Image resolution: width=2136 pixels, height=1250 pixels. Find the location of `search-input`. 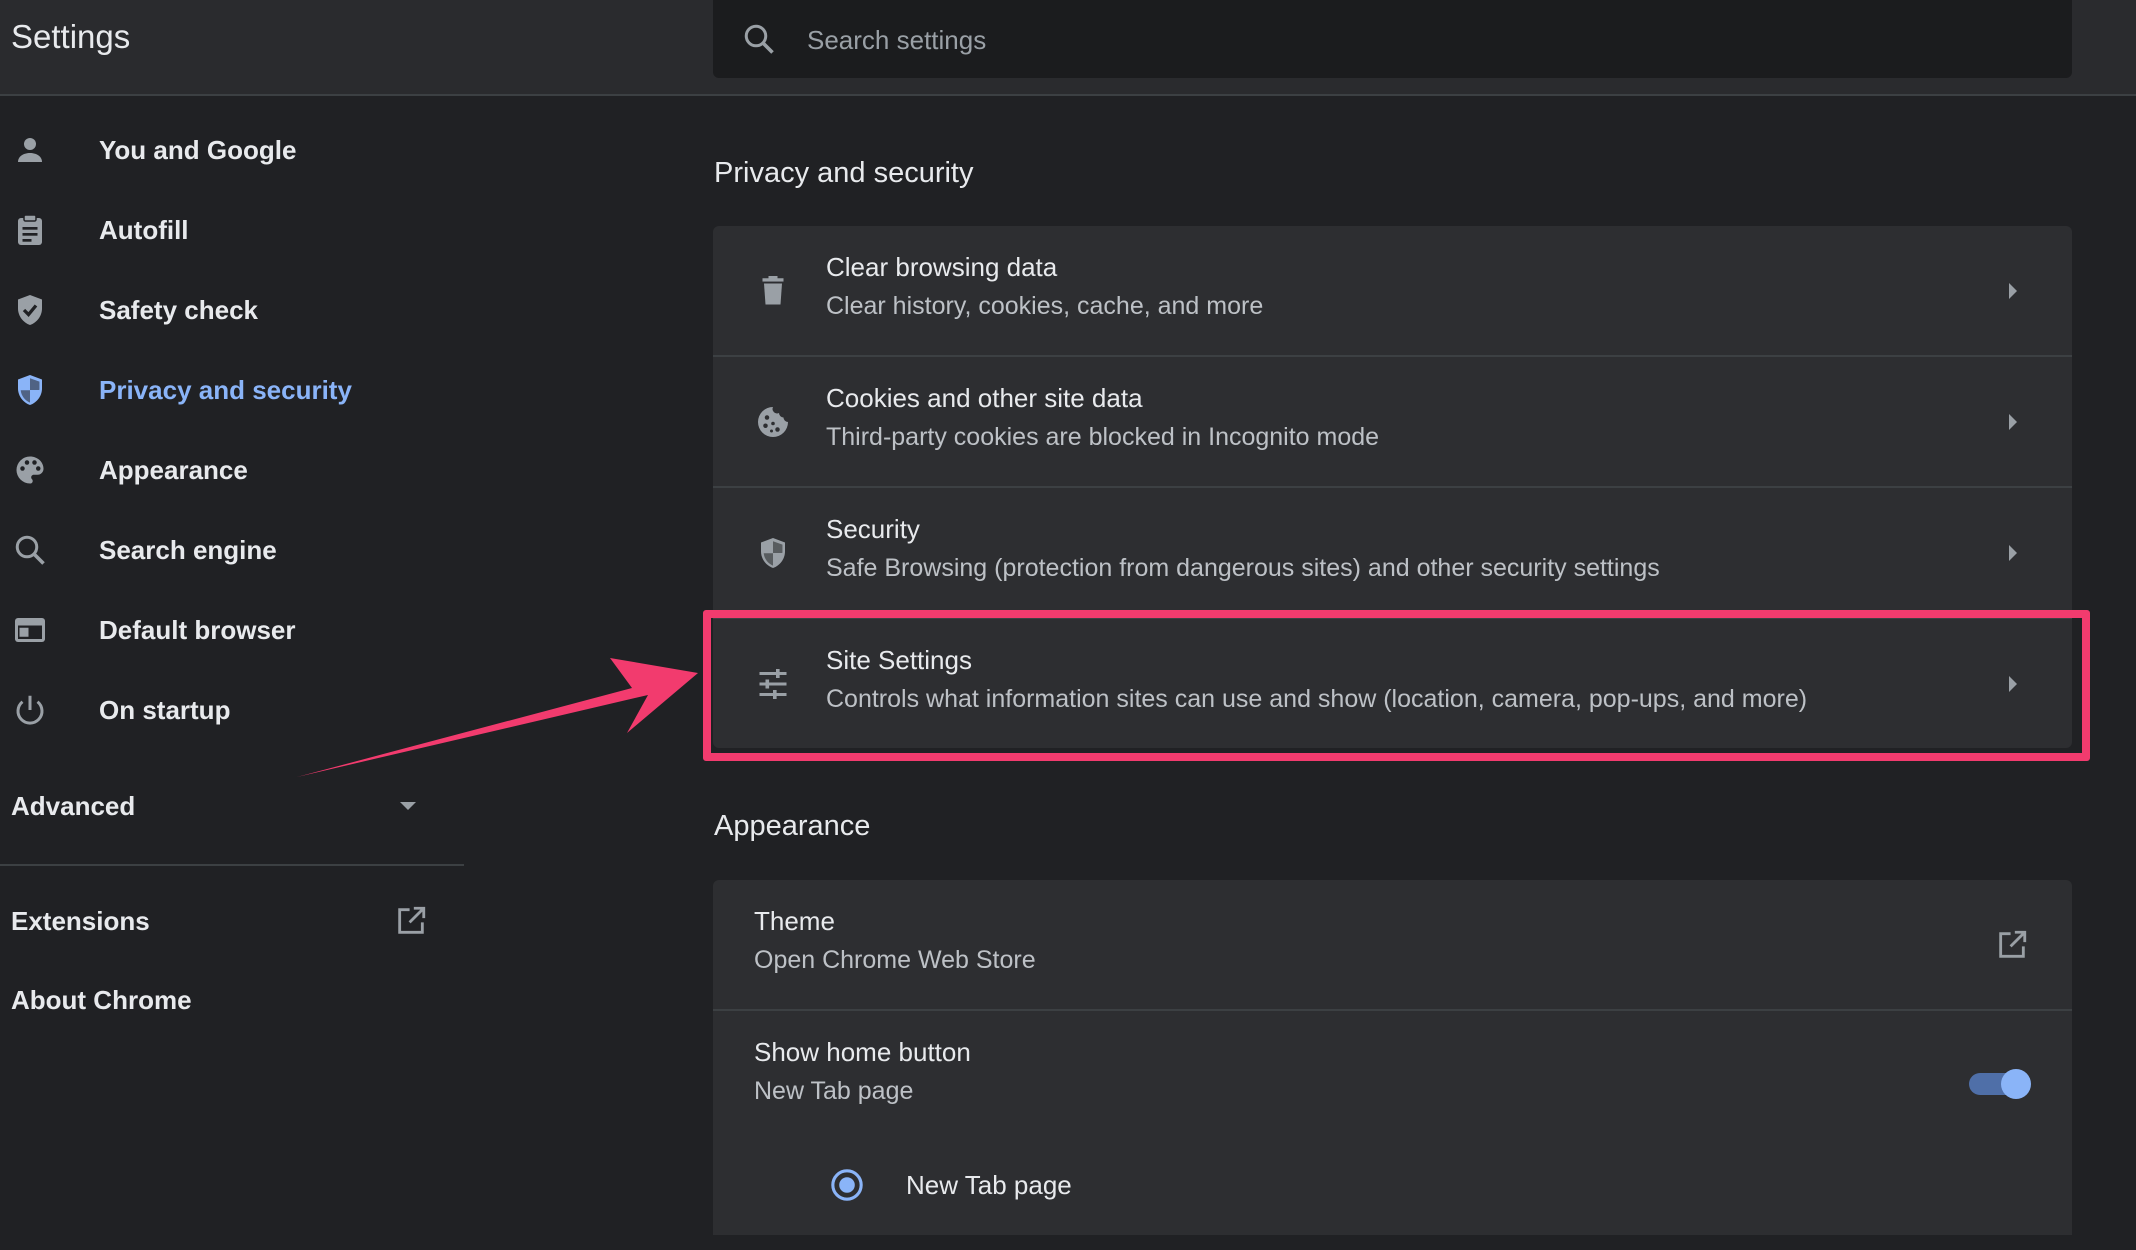

search-input is located at coordinates (1407, 40).